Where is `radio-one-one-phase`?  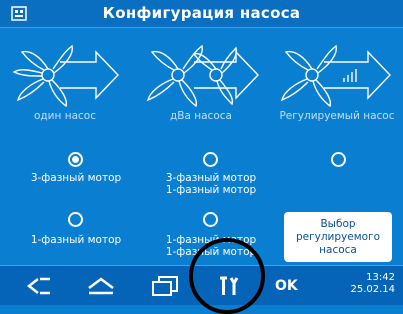 radio-one-one-phase is located at coordinates (210, 219).